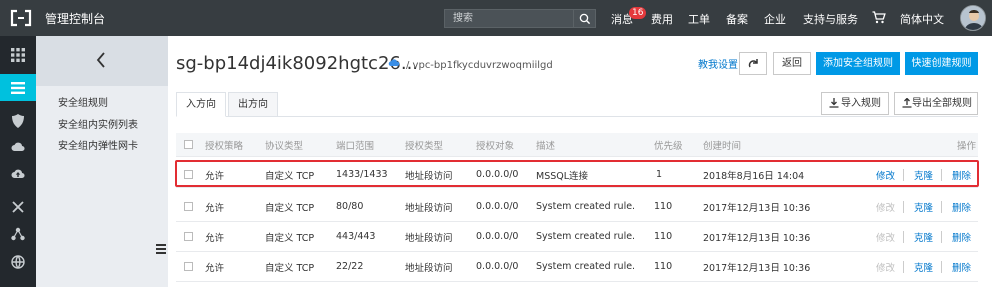  I want to click on back-button, so click(102, 61).